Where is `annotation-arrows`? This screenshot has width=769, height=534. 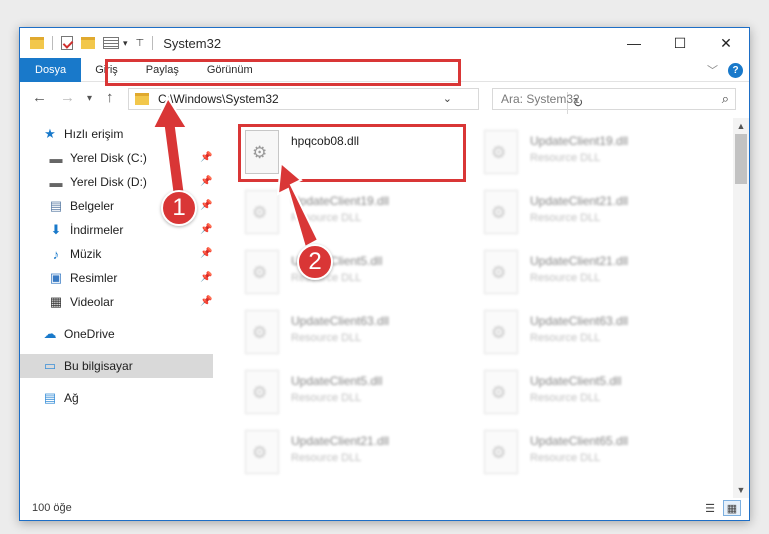 annotation-arrows is located at coordinates (235, 172).